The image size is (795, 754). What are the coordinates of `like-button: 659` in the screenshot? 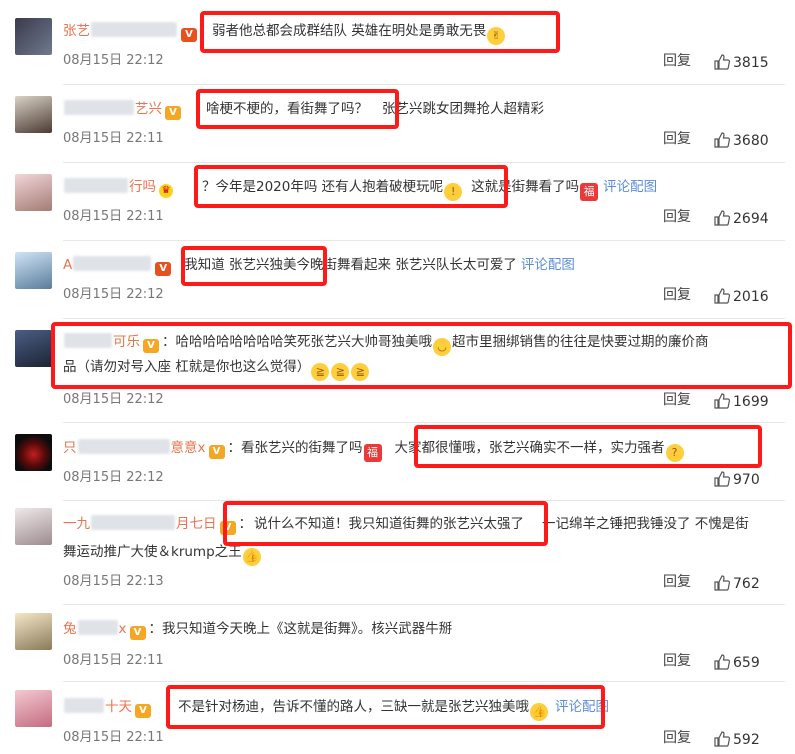 It's located at (737, 663).